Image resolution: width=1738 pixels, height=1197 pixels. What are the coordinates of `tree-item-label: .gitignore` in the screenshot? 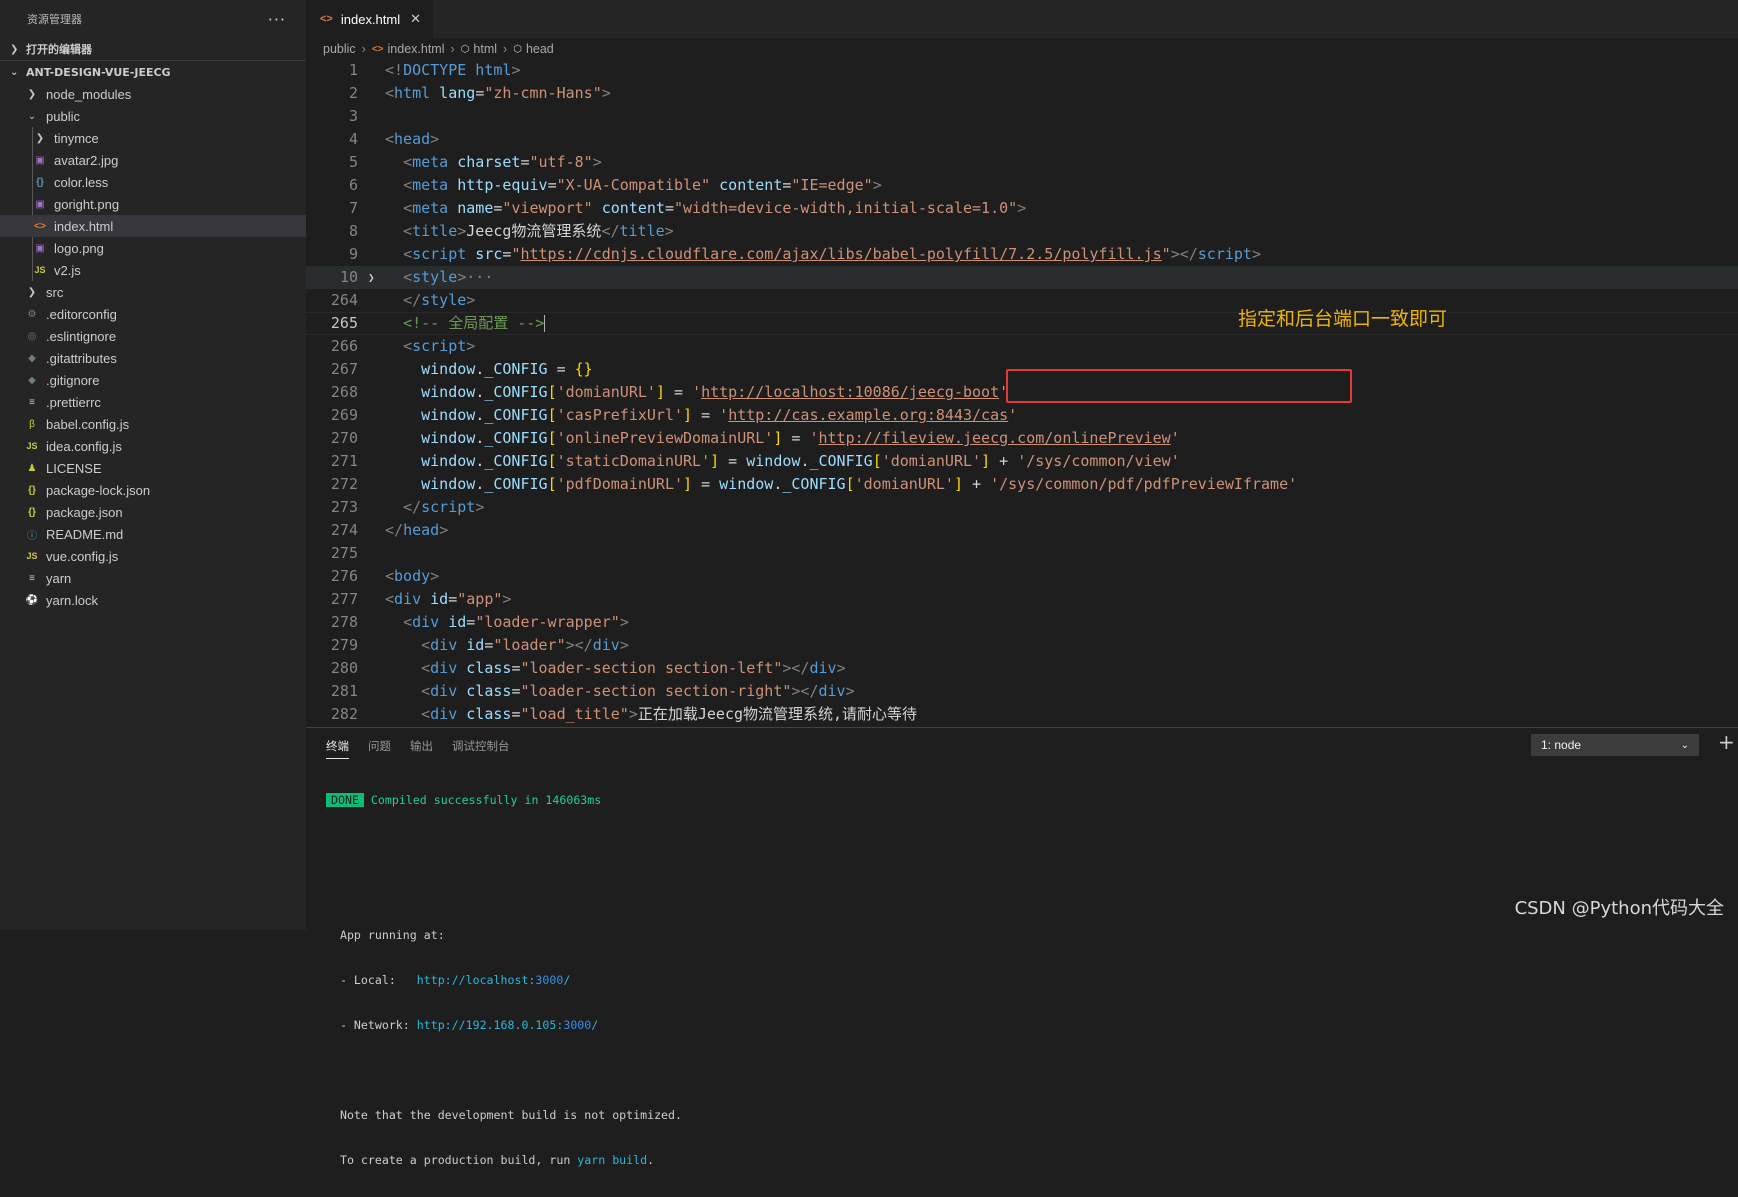 It's located at (73, 380).